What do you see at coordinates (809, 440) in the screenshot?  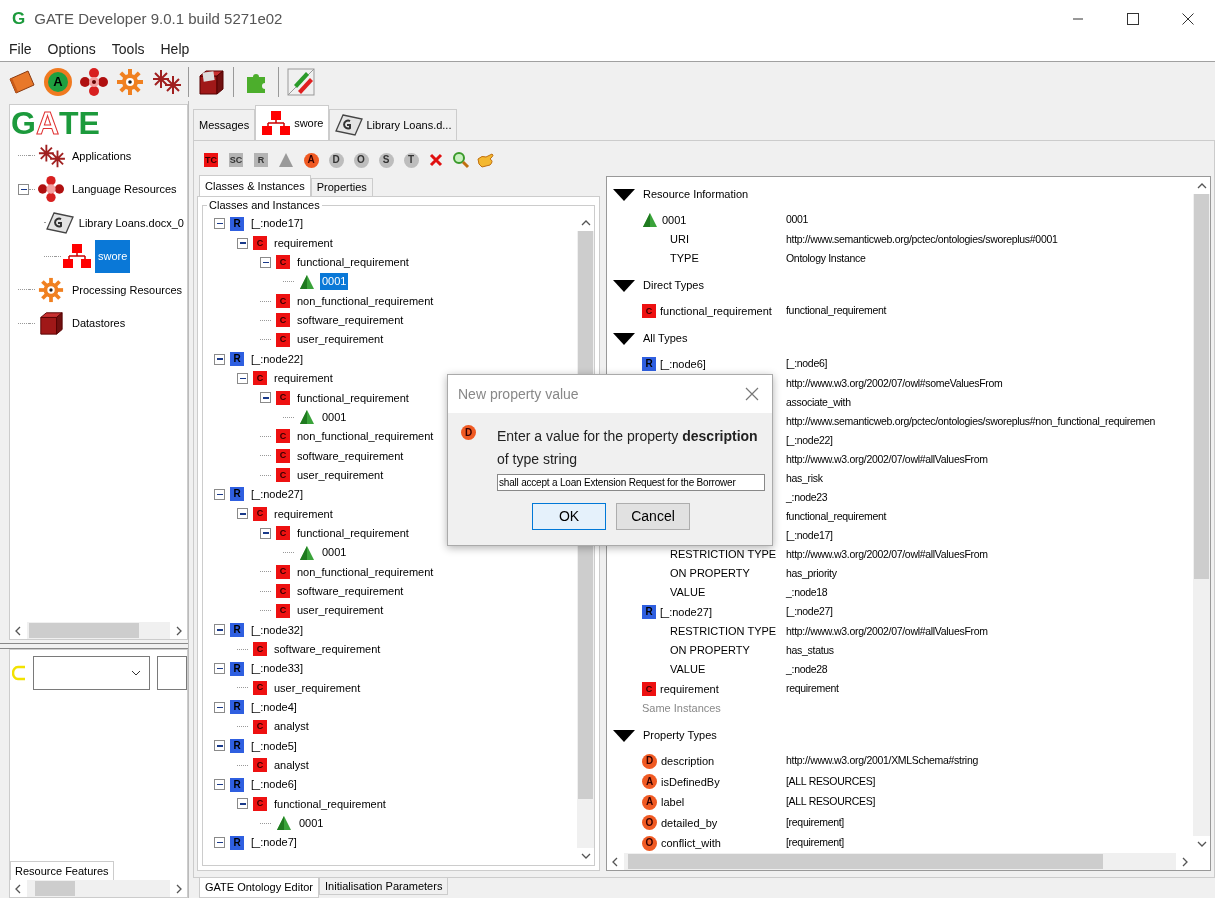 I see `attribute-value: [_:node22]` at bounding box center [809, 440].